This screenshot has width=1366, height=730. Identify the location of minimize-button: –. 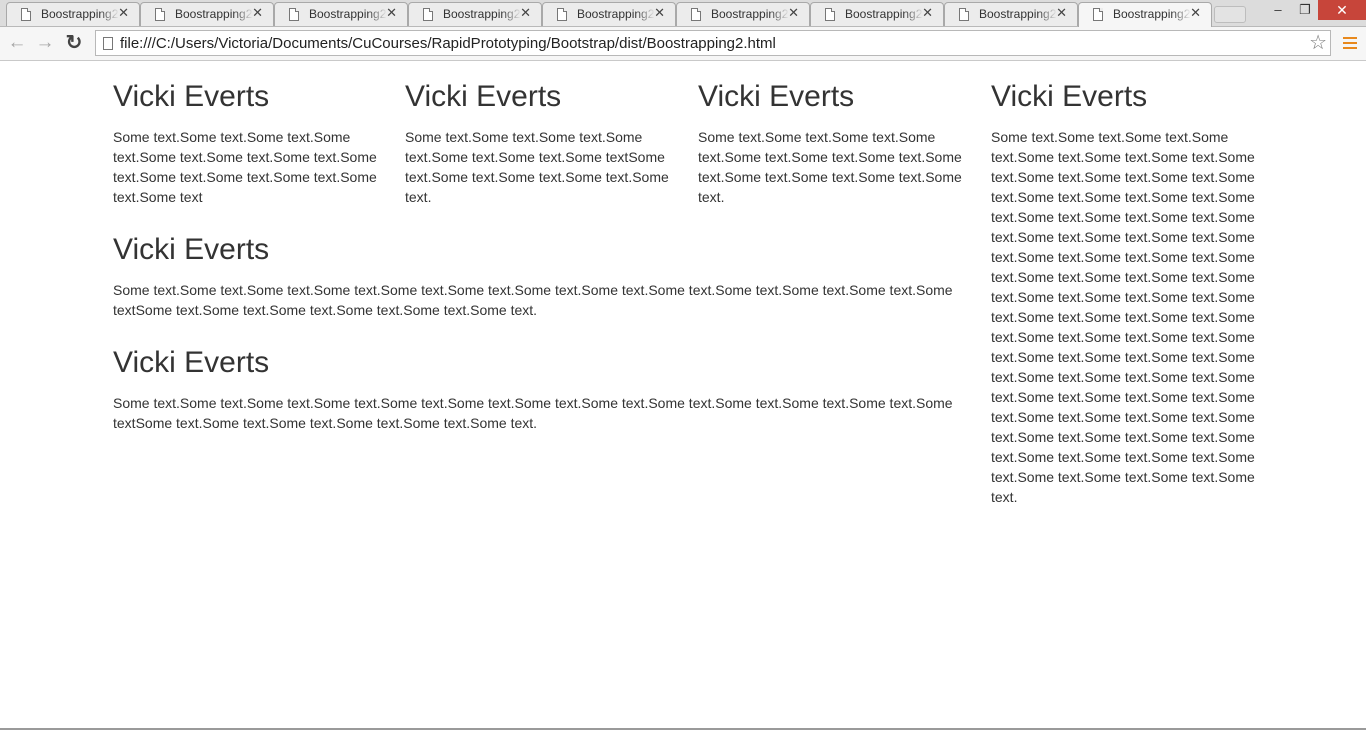
(1278, 10).